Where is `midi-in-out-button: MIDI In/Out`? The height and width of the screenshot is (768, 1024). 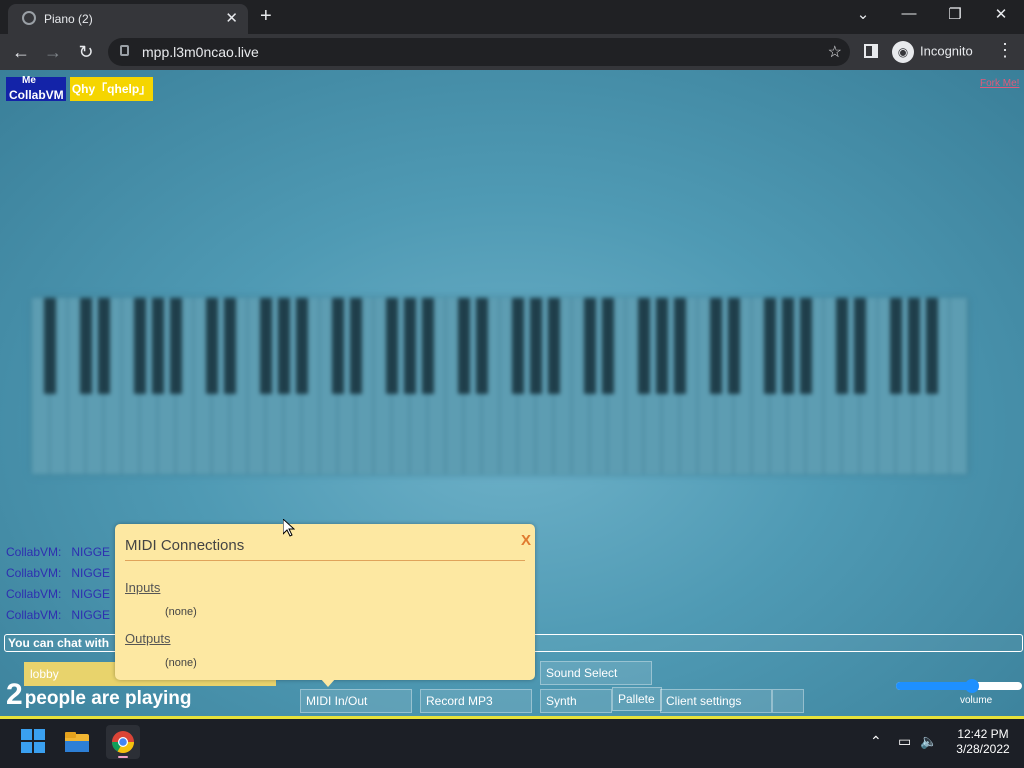
midi-in-out-button: MIDI In/Out is located at coordinates (356, 701).